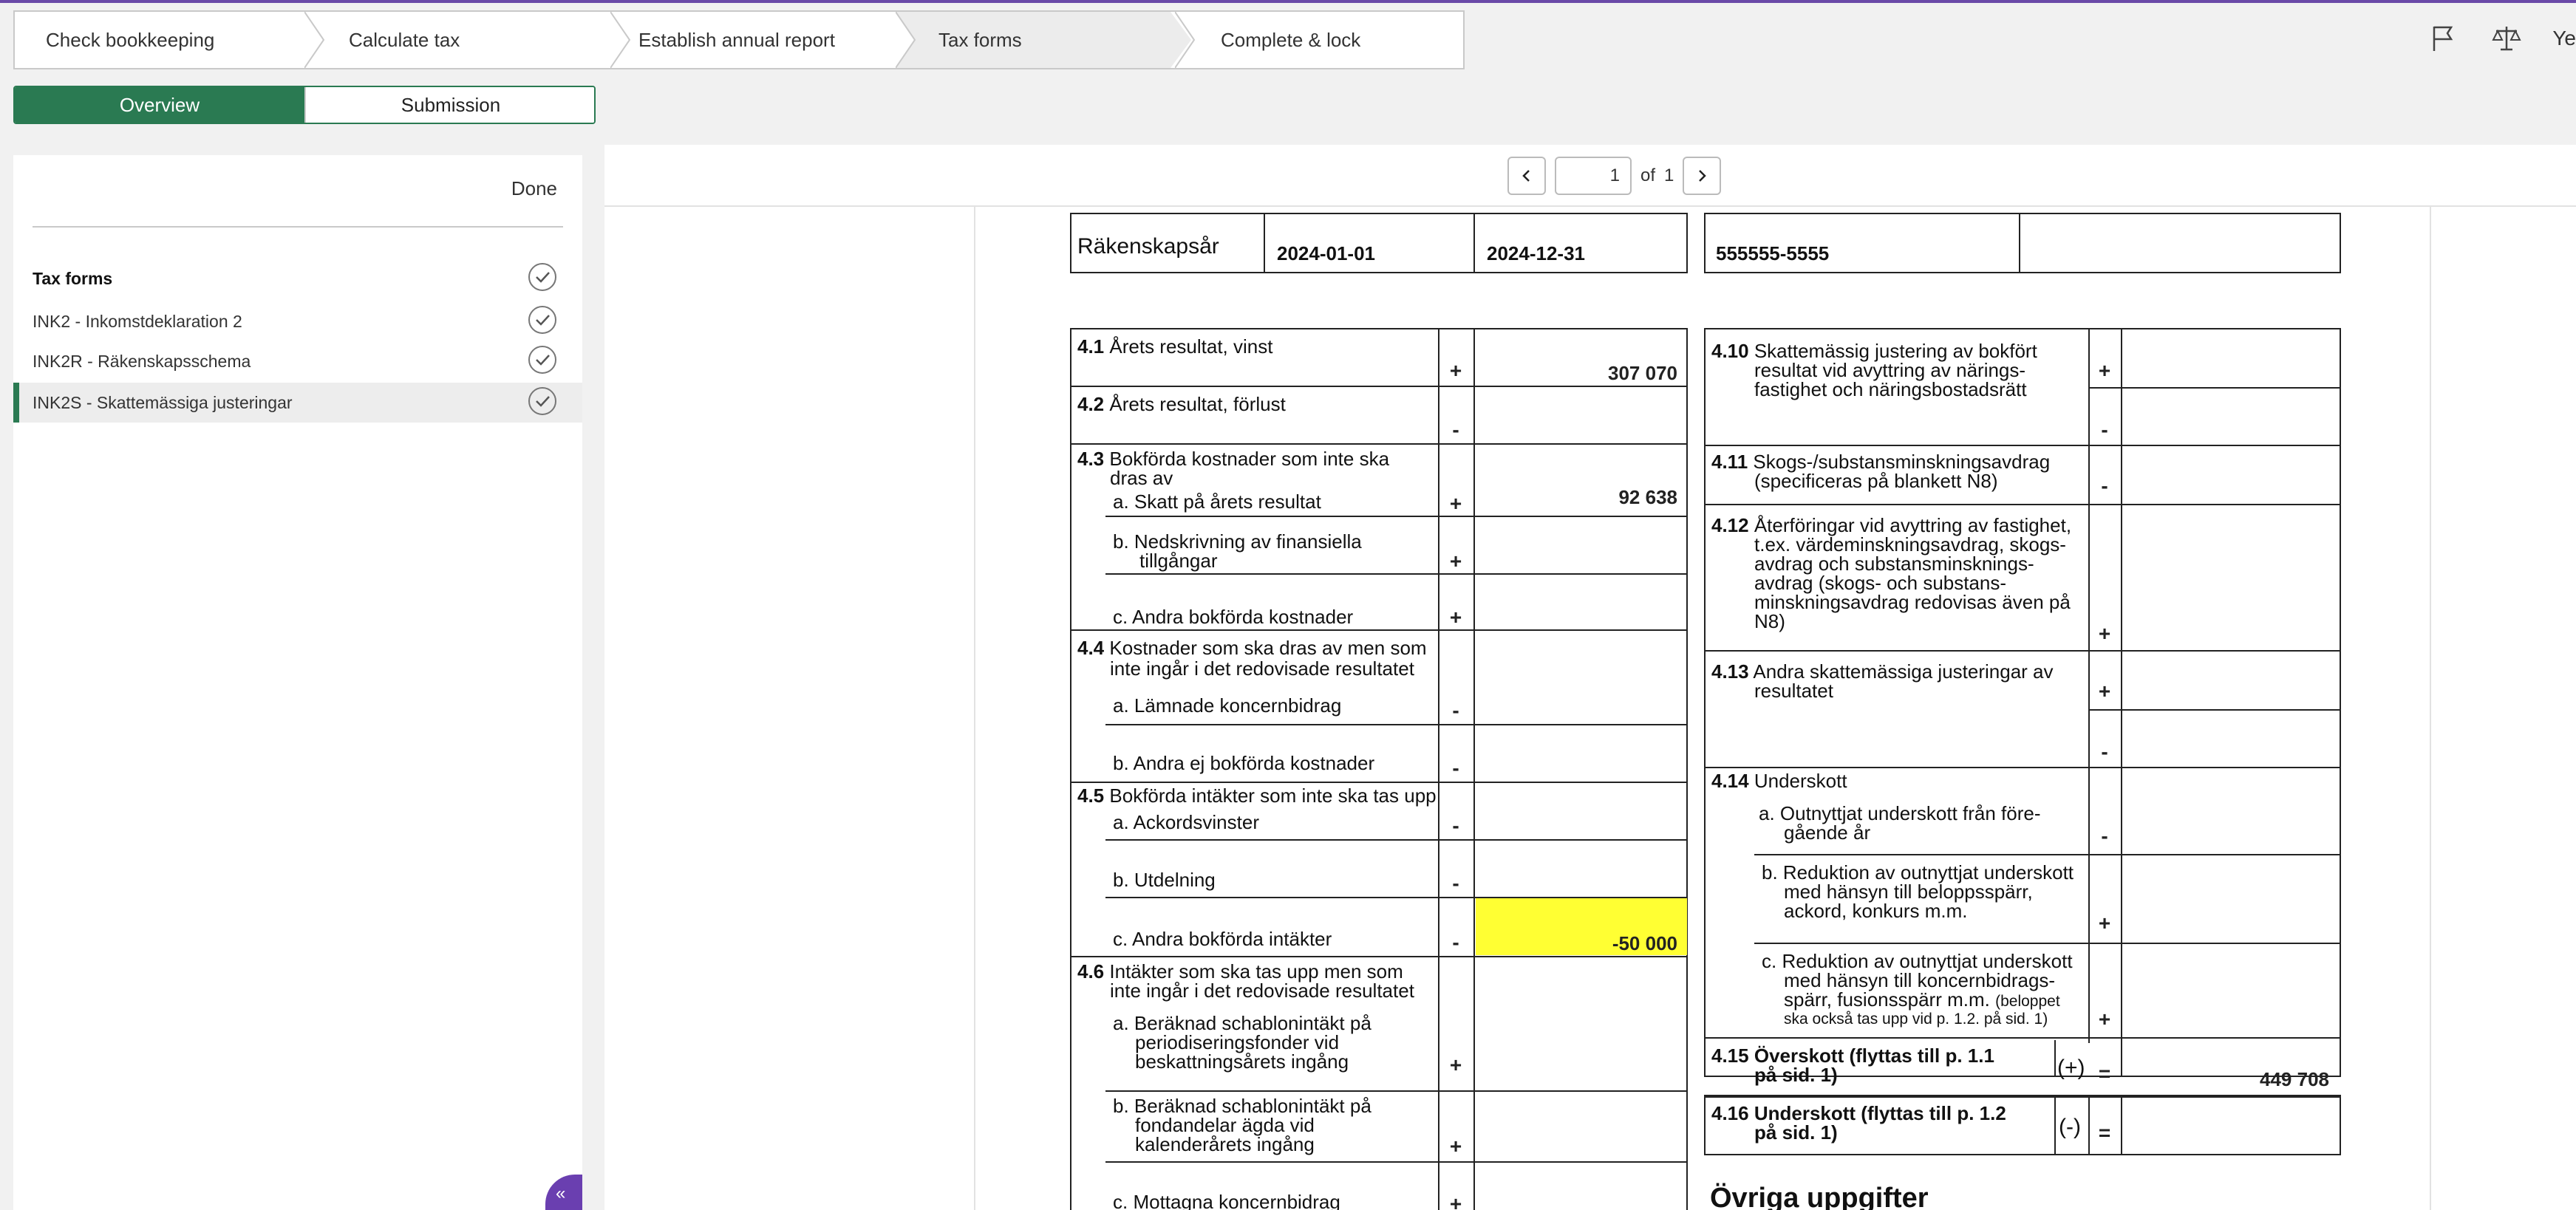  Describe the element at coordinates (404, 39) in the screenshot. I see `step-label: Calculate tax` at that location.